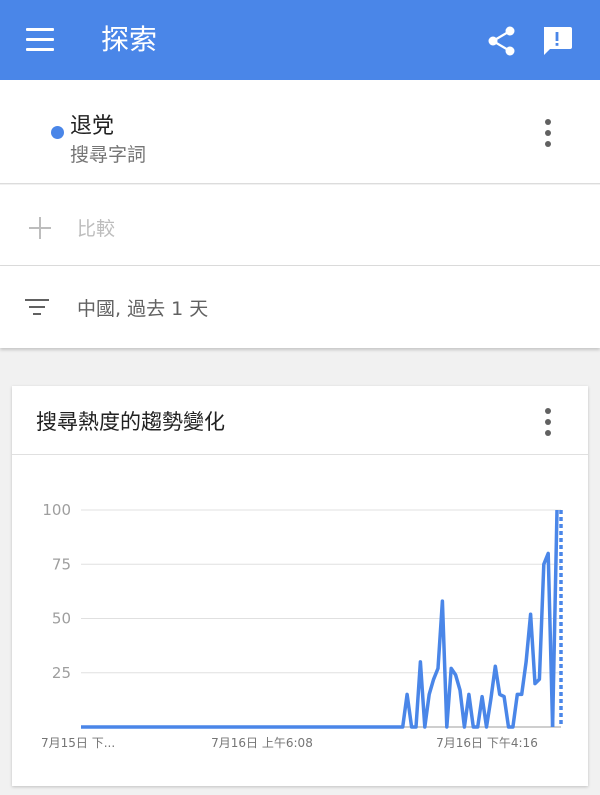  What do you see at coordinates (300, 40) in the screenshot?
I see `app-bar: 探索` at bounding box center [300, 40].